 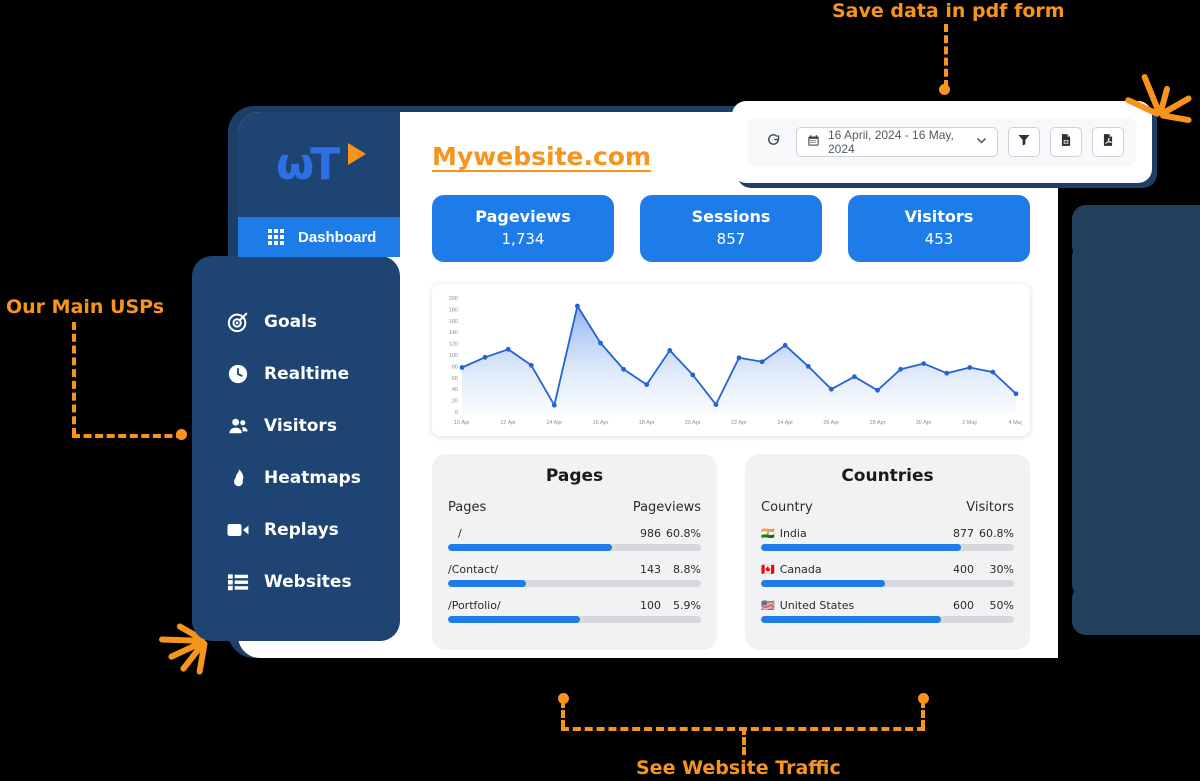 I want to click on svg-text: 22 Apr, so click(x=739, y=423).